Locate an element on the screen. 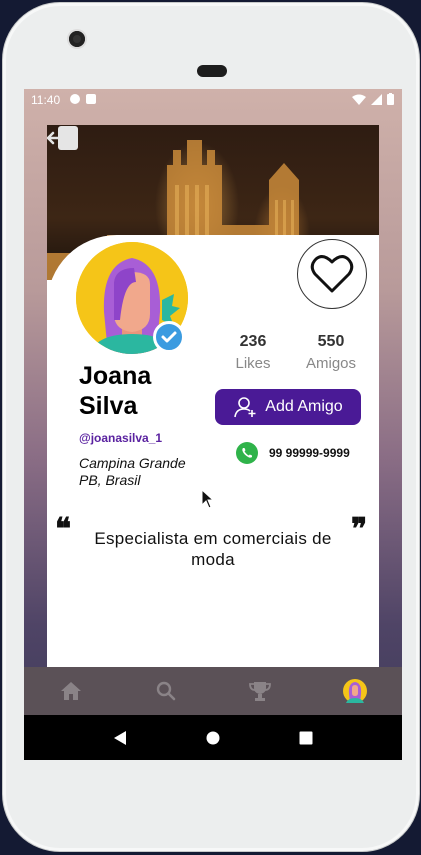  add-friend-button: Add Amigo is located at coordinates (288, 407).